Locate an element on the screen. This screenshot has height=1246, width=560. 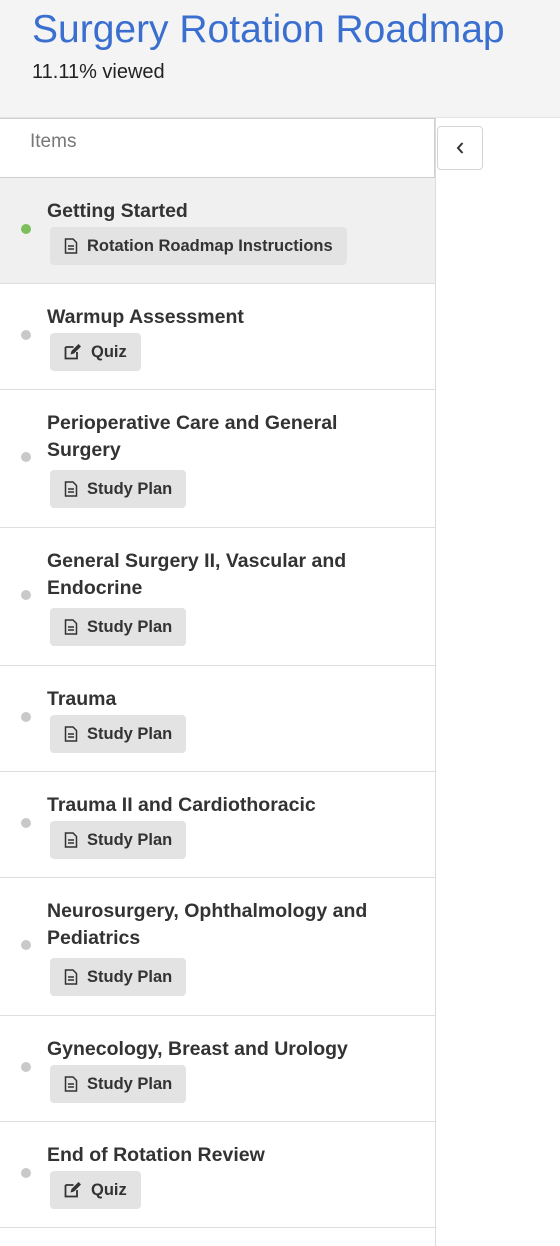
items-header: Items is located at coordinates (217, 148).